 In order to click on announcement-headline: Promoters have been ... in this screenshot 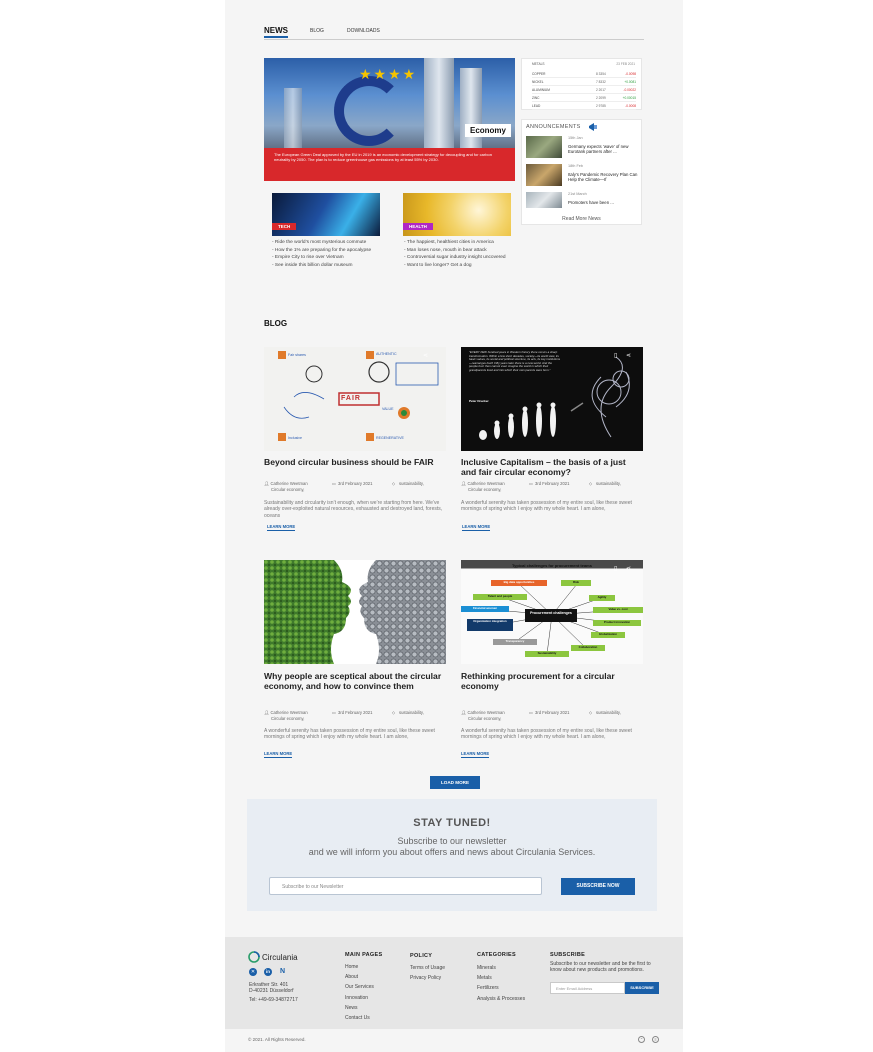, I will do `click(604, 202)`.